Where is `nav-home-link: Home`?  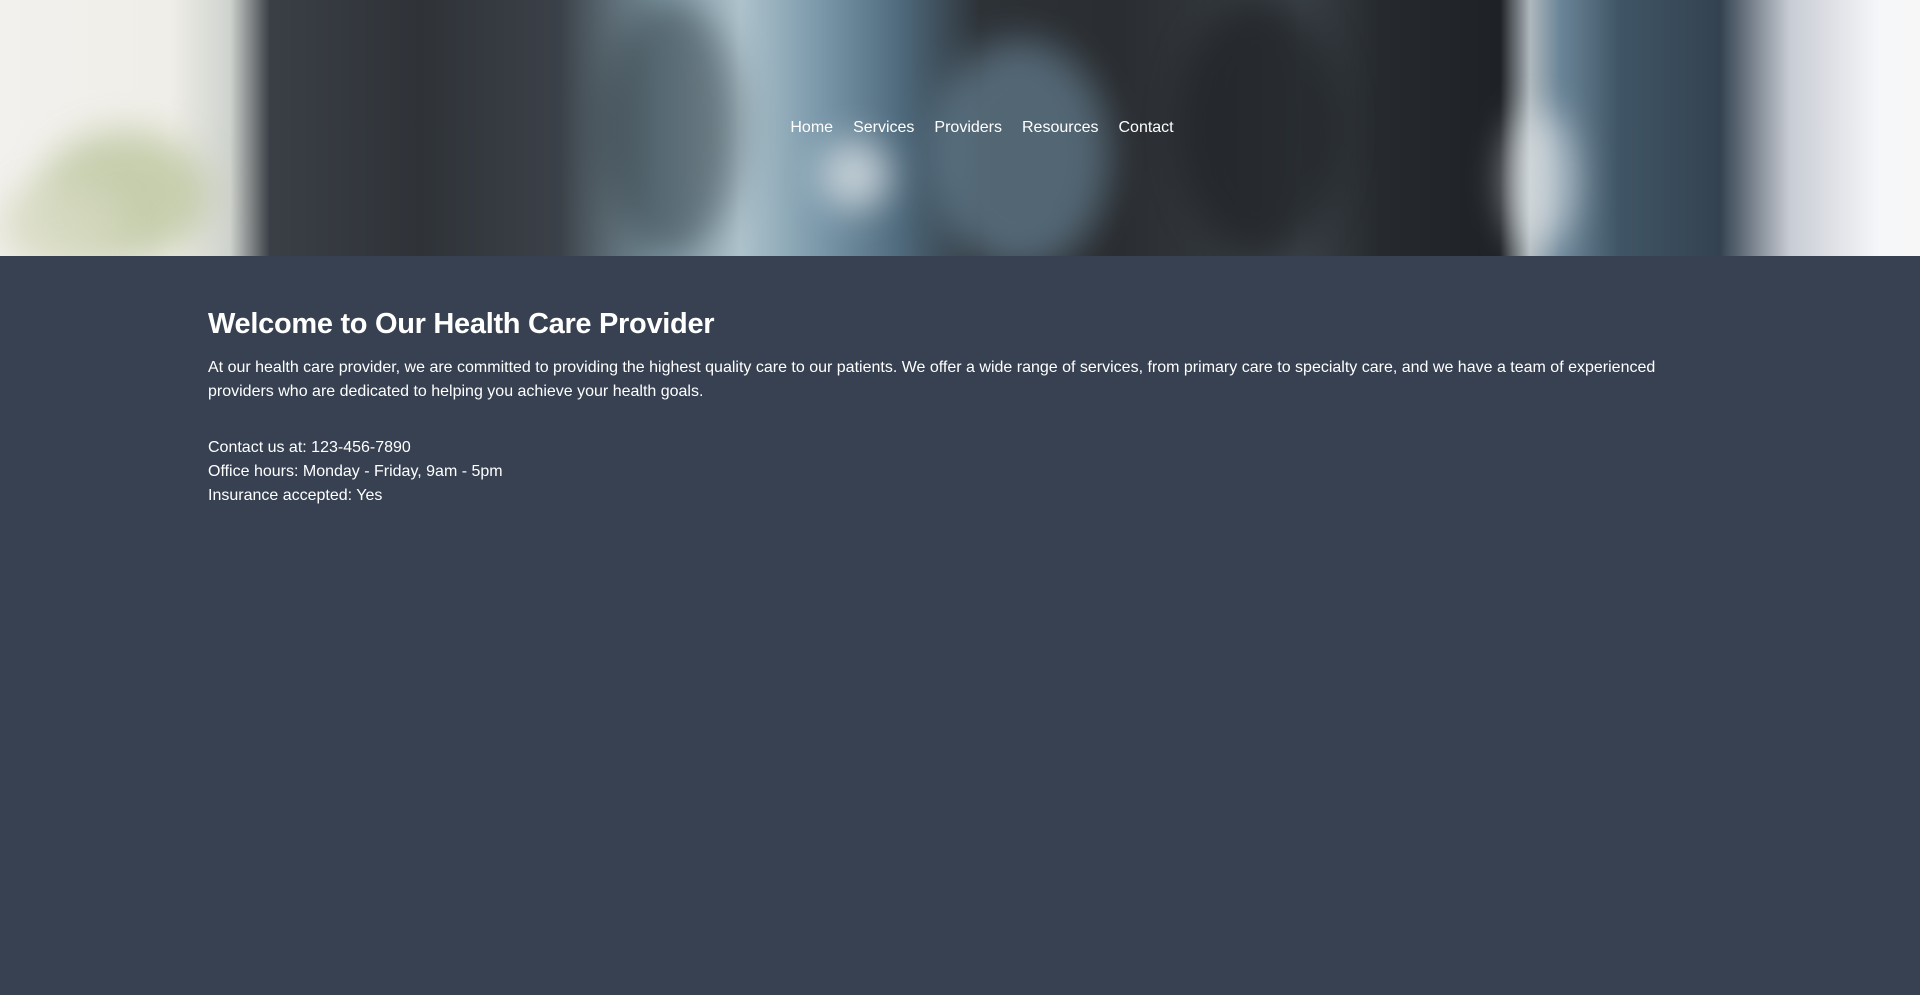 nav-home-link: Home is located at coordinates (811, 128).